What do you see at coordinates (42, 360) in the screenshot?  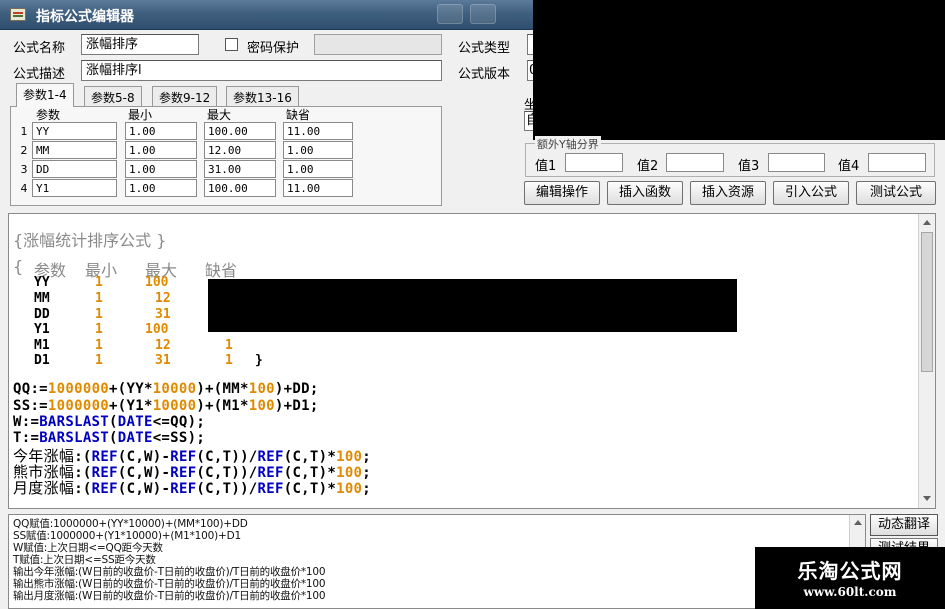 I see `editor-param-name: D1` at bounding box center [42, 360].